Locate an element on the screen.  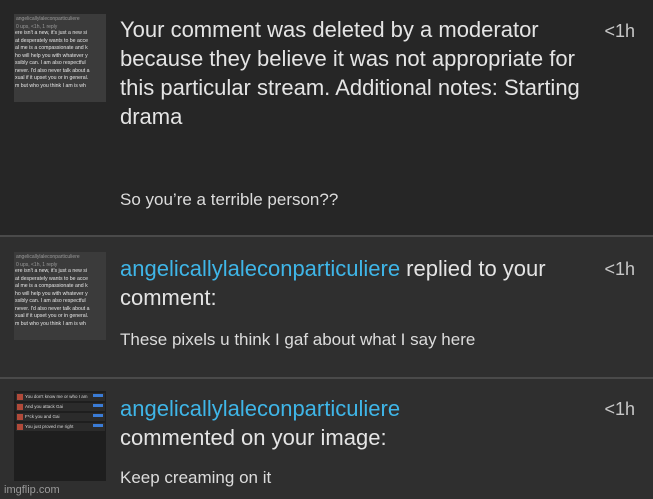
thumbnail-comment-text: You just proved me right is located at coordinates (49, 426).